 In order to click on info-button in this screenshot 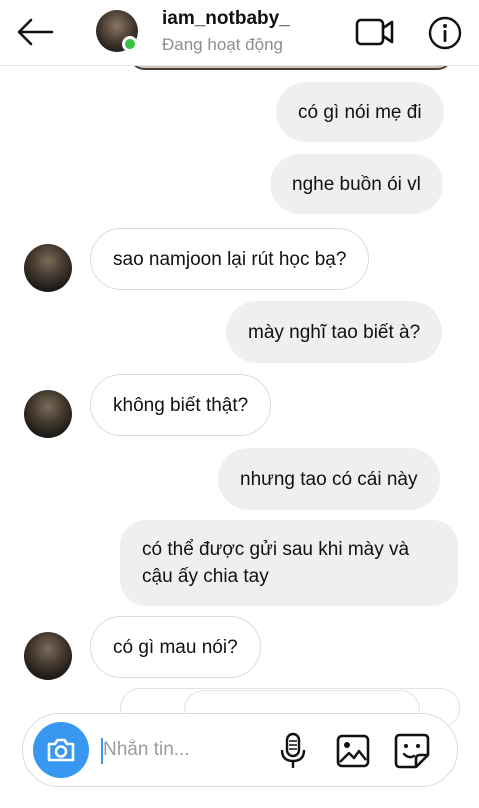, I will do `click(445, 33)`.